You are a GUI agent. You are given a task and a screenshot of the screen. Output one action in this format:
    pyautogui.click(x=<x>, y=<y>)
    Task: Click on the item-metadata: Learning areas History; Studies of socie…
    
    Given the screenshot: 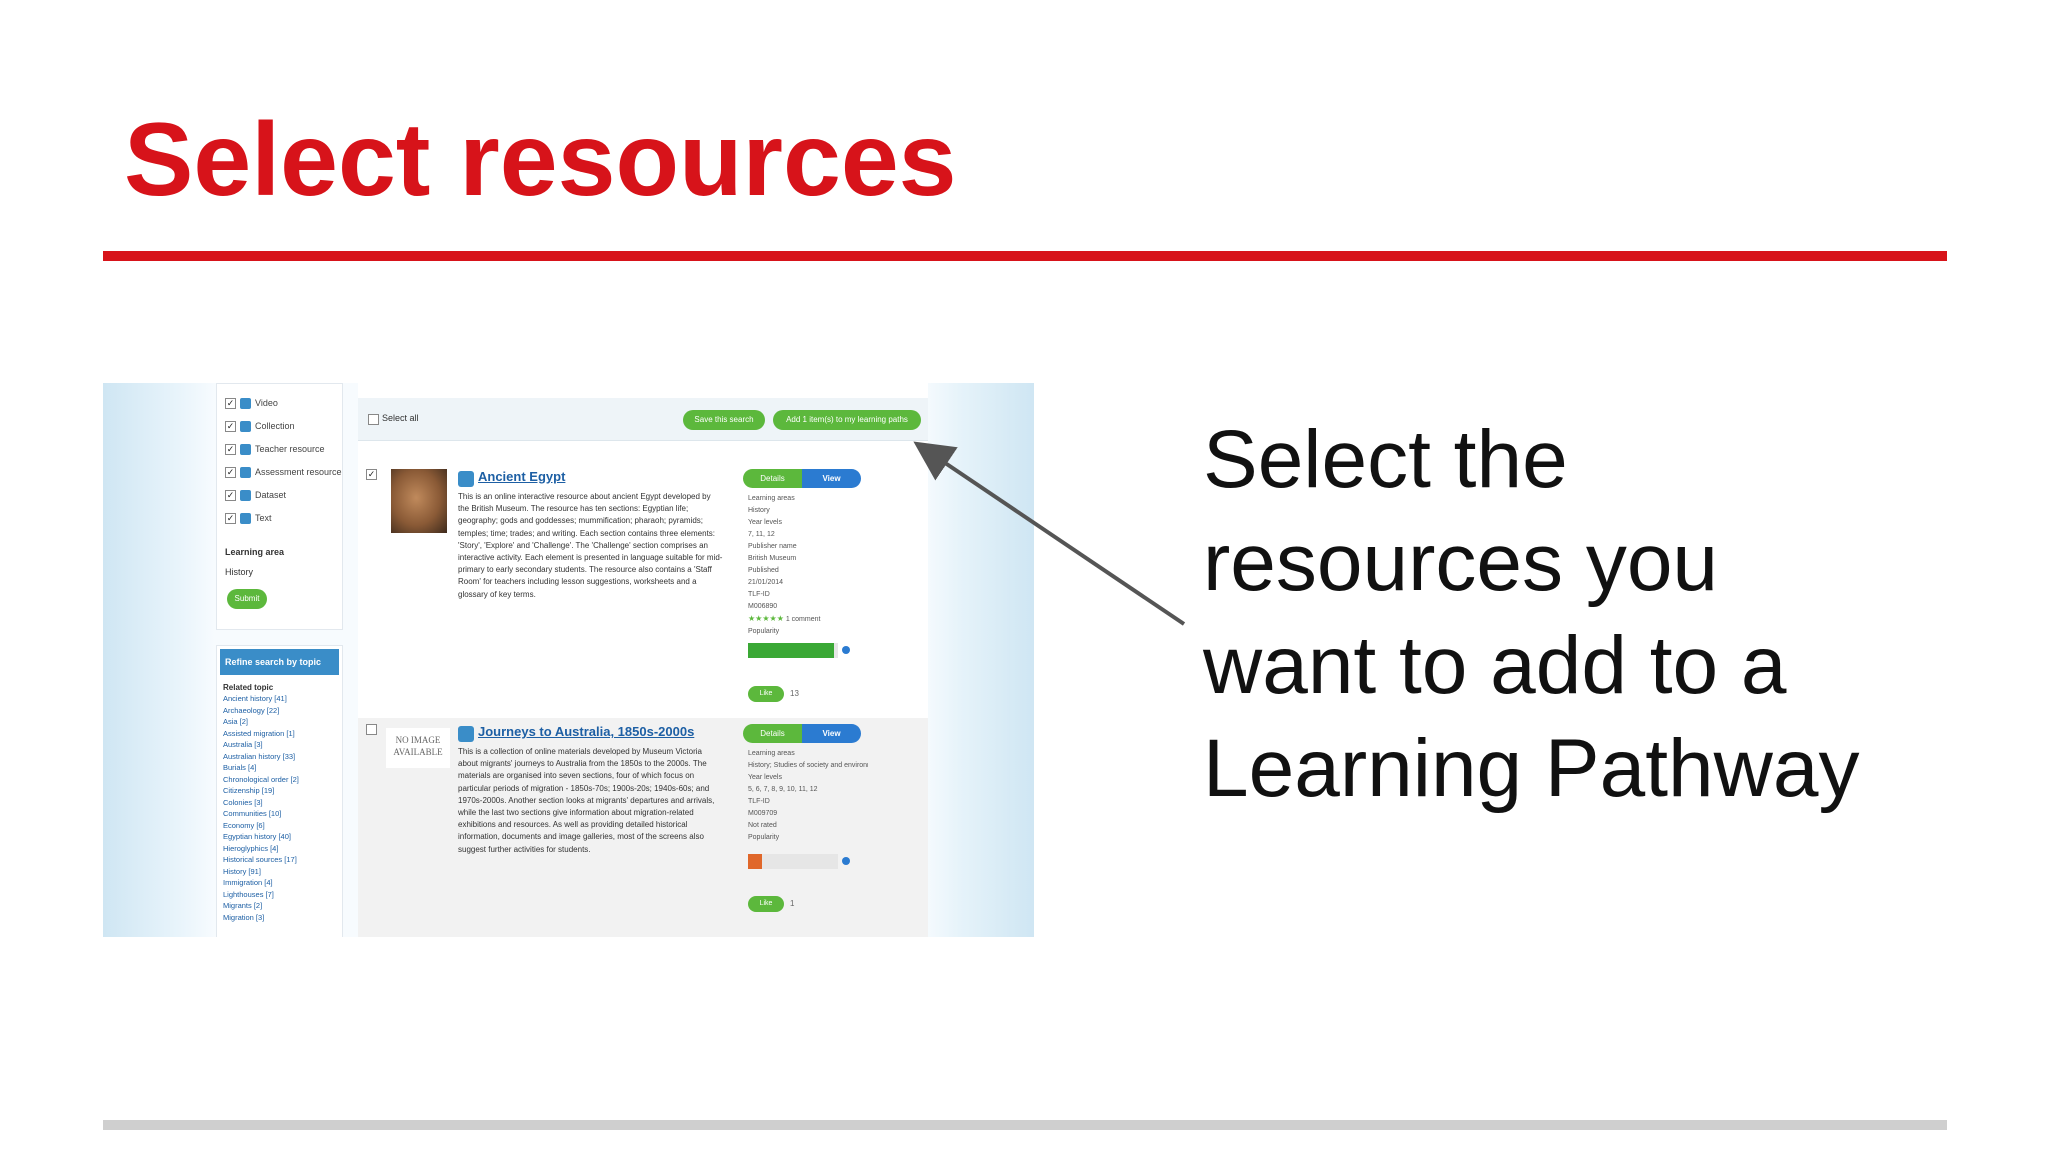 What is the action you would take?
    pyautogui.click(x=808, y=795)
    